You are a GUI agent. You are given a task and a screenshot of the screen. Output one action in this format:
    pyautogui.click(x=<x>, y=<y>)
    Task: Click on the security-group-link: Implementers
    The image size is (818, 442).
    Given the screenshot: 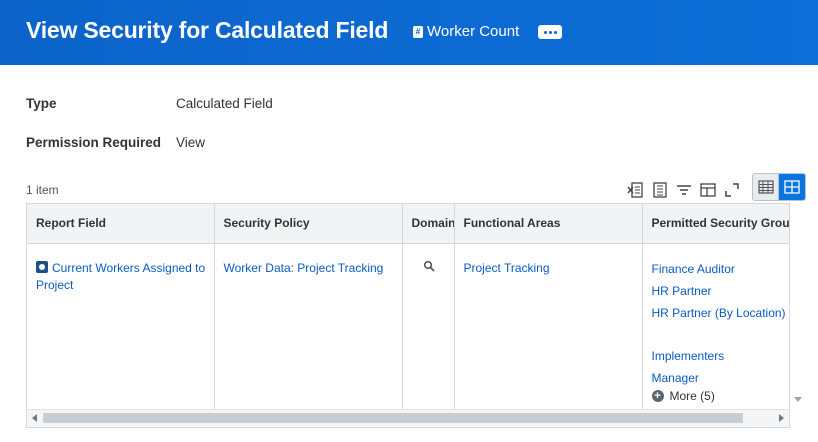 What is the action you would take?
    pyautogui.click(x=721, y=356)
    